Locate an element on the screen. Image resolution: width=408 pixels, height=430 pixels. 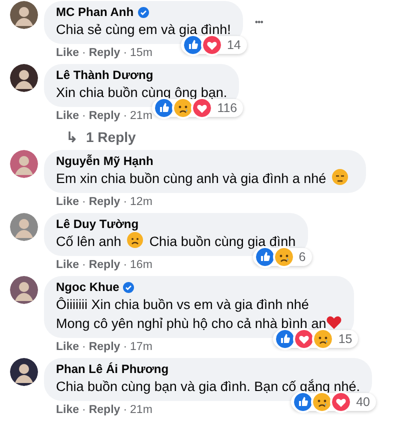
timestamp: 16m is located at coordinates (141, 265).